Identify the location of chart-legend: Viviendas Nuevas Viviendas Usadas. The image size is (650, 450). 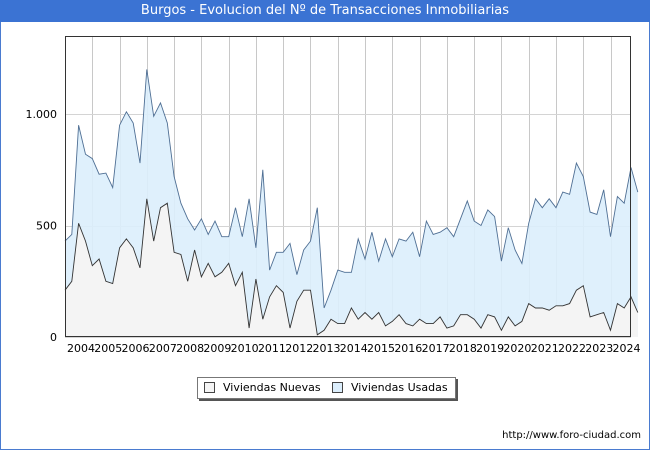
(326, 388).